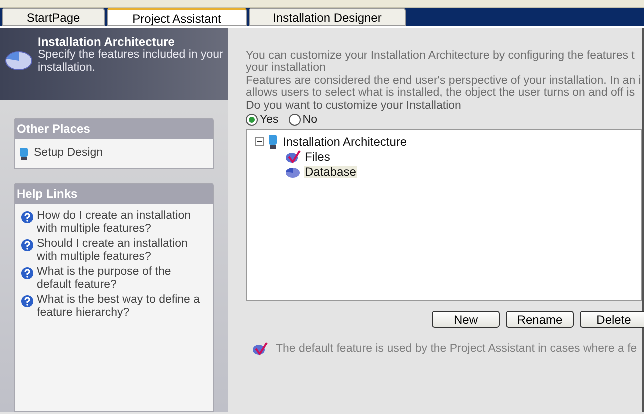 The height and width of the screenshot is (414, 644). Describe the element at coordinates (327, 17) in the screenshot. I see `tab: Installation Designer` at that location.